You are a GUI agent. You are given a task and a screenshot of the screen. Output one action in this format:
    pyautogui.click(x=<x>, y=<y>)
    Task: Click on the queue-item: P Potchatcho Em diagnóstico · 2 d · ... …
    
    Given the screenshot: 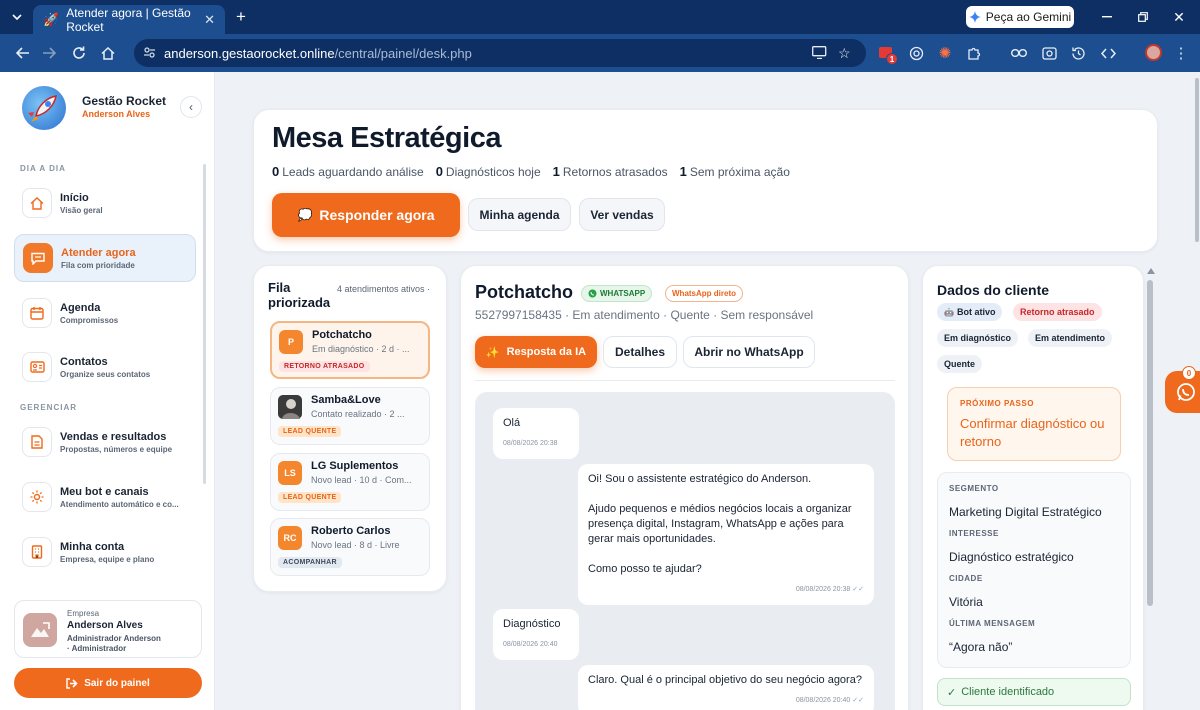 What is the action you would take?
    pyautogui.click(x=350, y=350)
    